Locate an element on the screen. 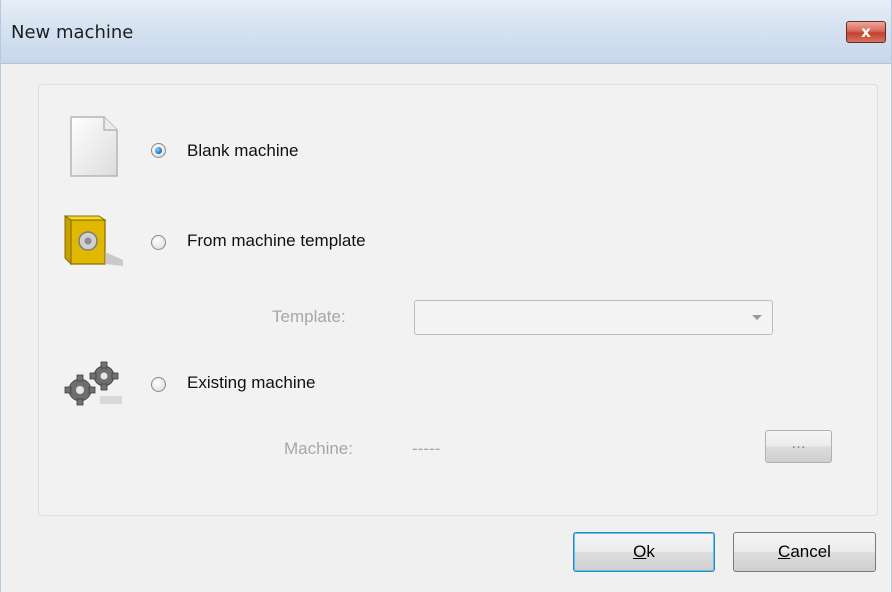 This screenshot has height=592, width=892. blank-document-icon is located at coordinates (94, 146).